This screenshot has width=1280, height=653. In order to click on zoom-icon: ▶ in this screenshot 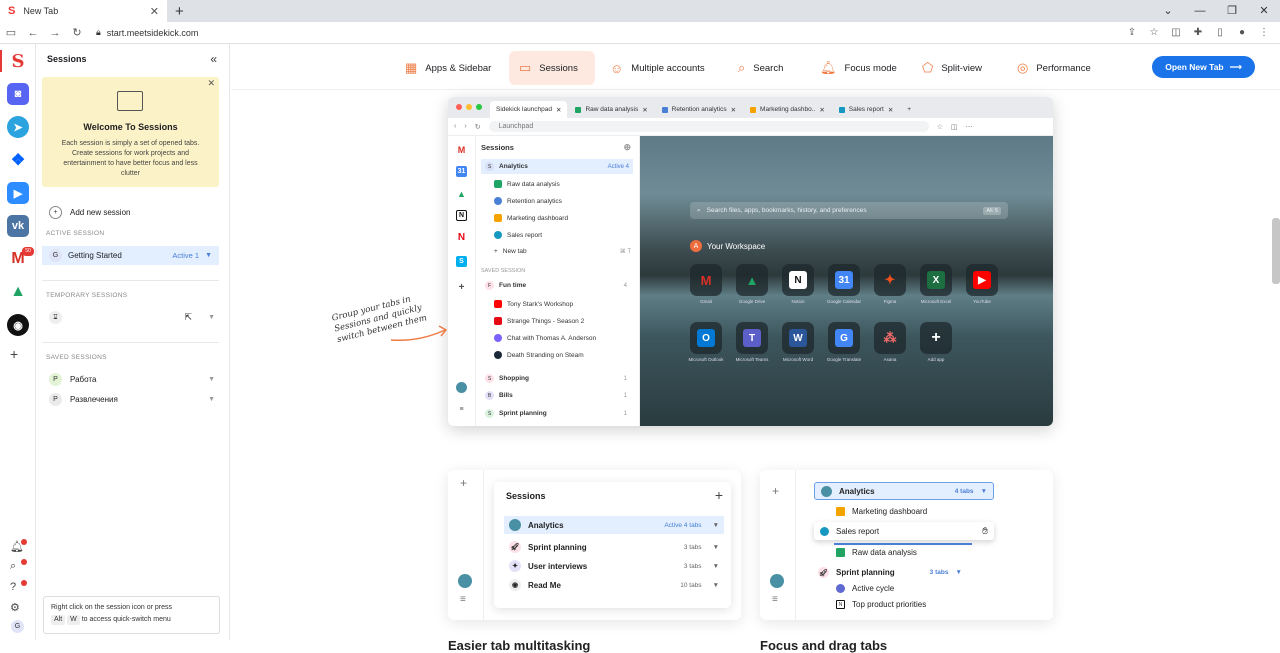, I will do `click(18, 193)`.